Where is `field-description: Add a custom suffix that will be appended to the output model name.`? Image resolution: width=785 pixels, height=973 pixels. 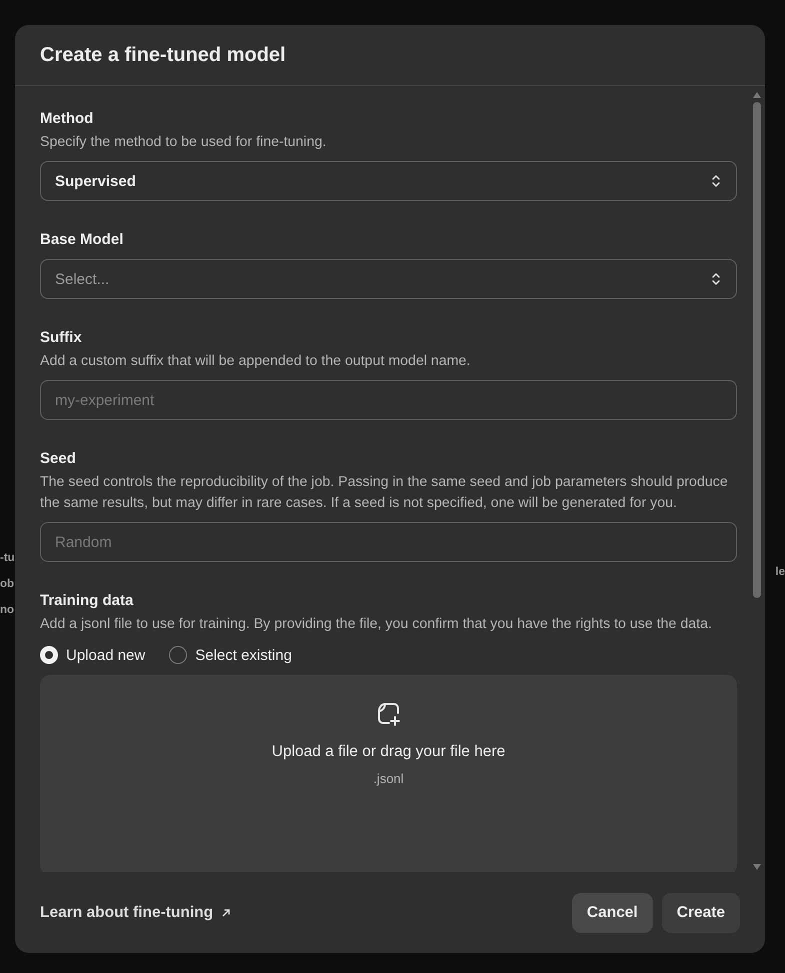
field-description: Add a custom suffix that will be appended to the output model name. is located at coordinates (256, 361).